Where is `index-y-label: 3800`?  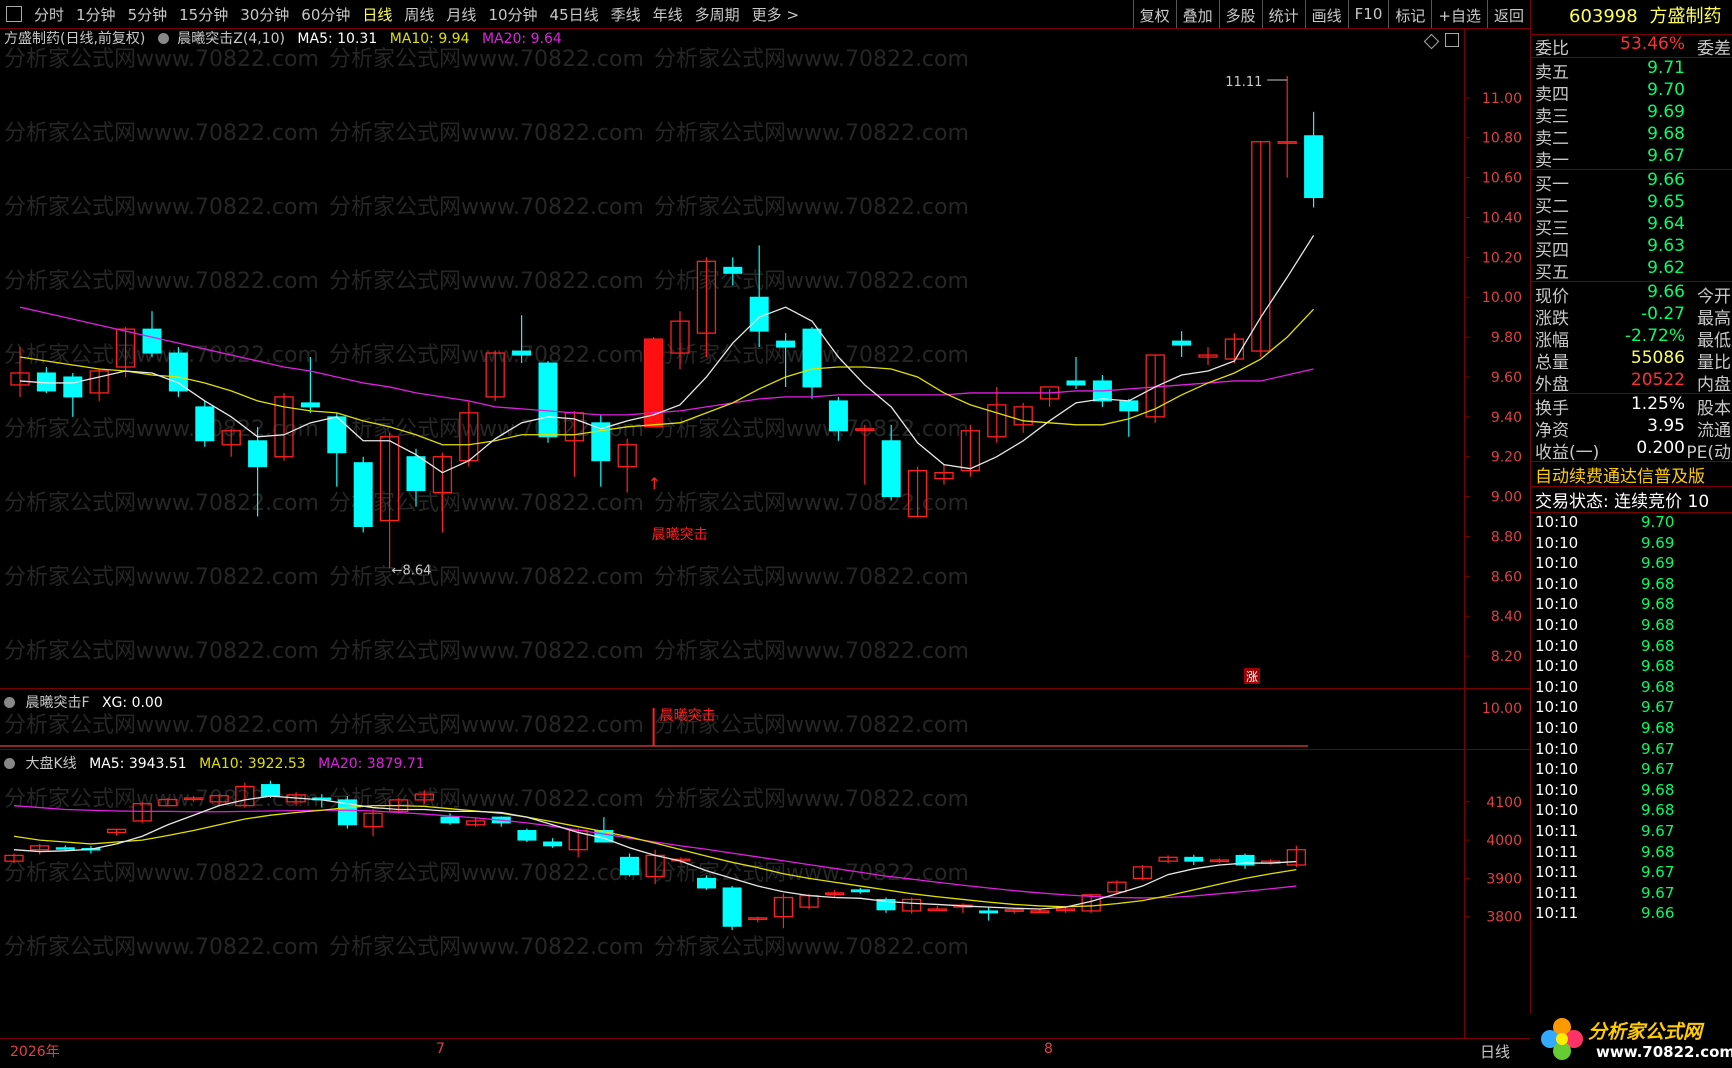 index-y-label: 3800 is located at coordinates (1504, 918).